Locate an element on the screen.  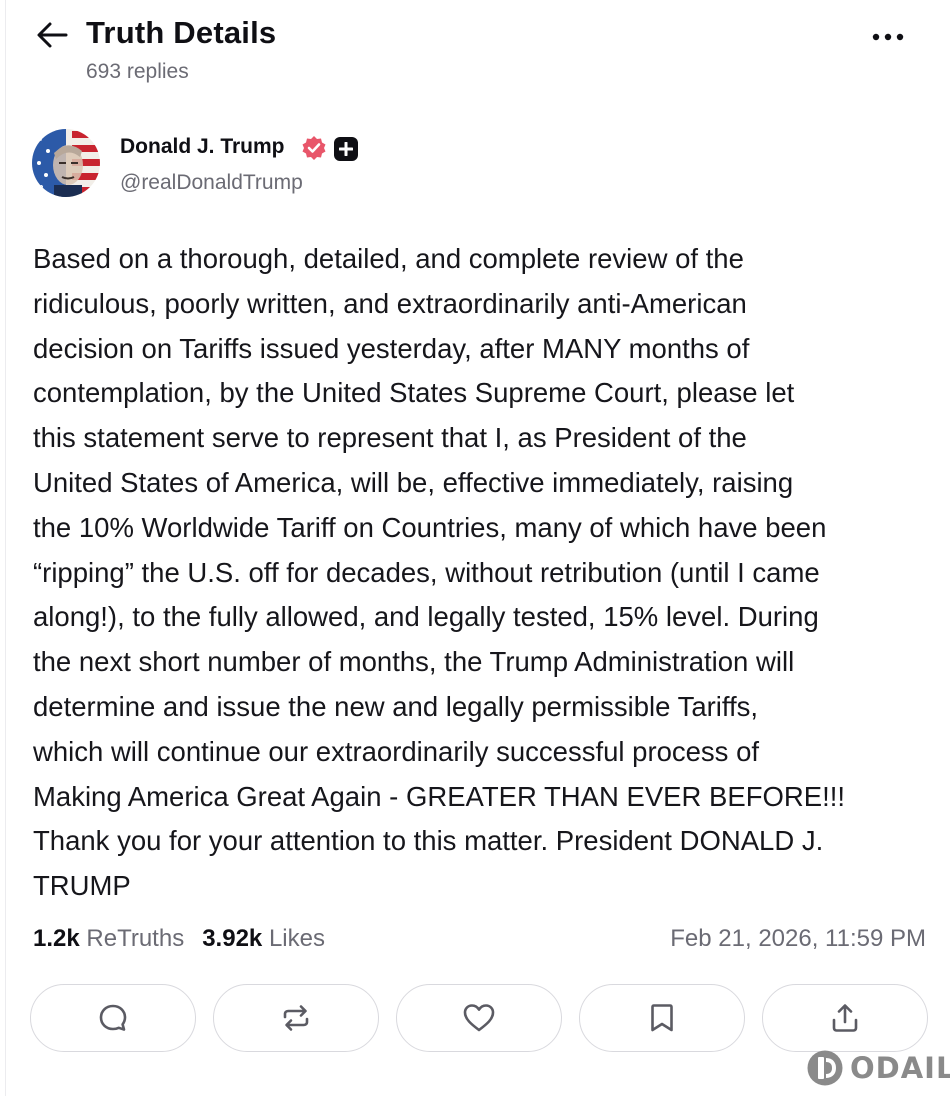
author-handle: @realDonaldTrump is located at coordinates (211, 183).